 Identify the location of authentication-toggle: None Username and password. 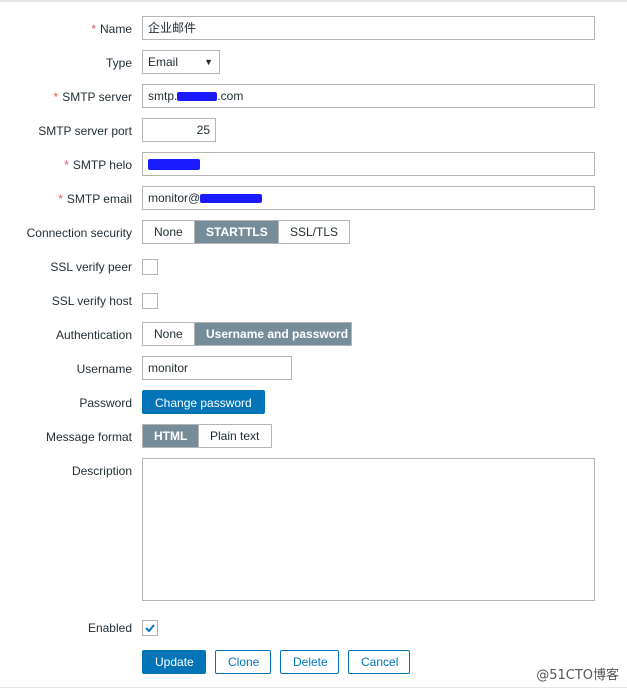
(247, 334).